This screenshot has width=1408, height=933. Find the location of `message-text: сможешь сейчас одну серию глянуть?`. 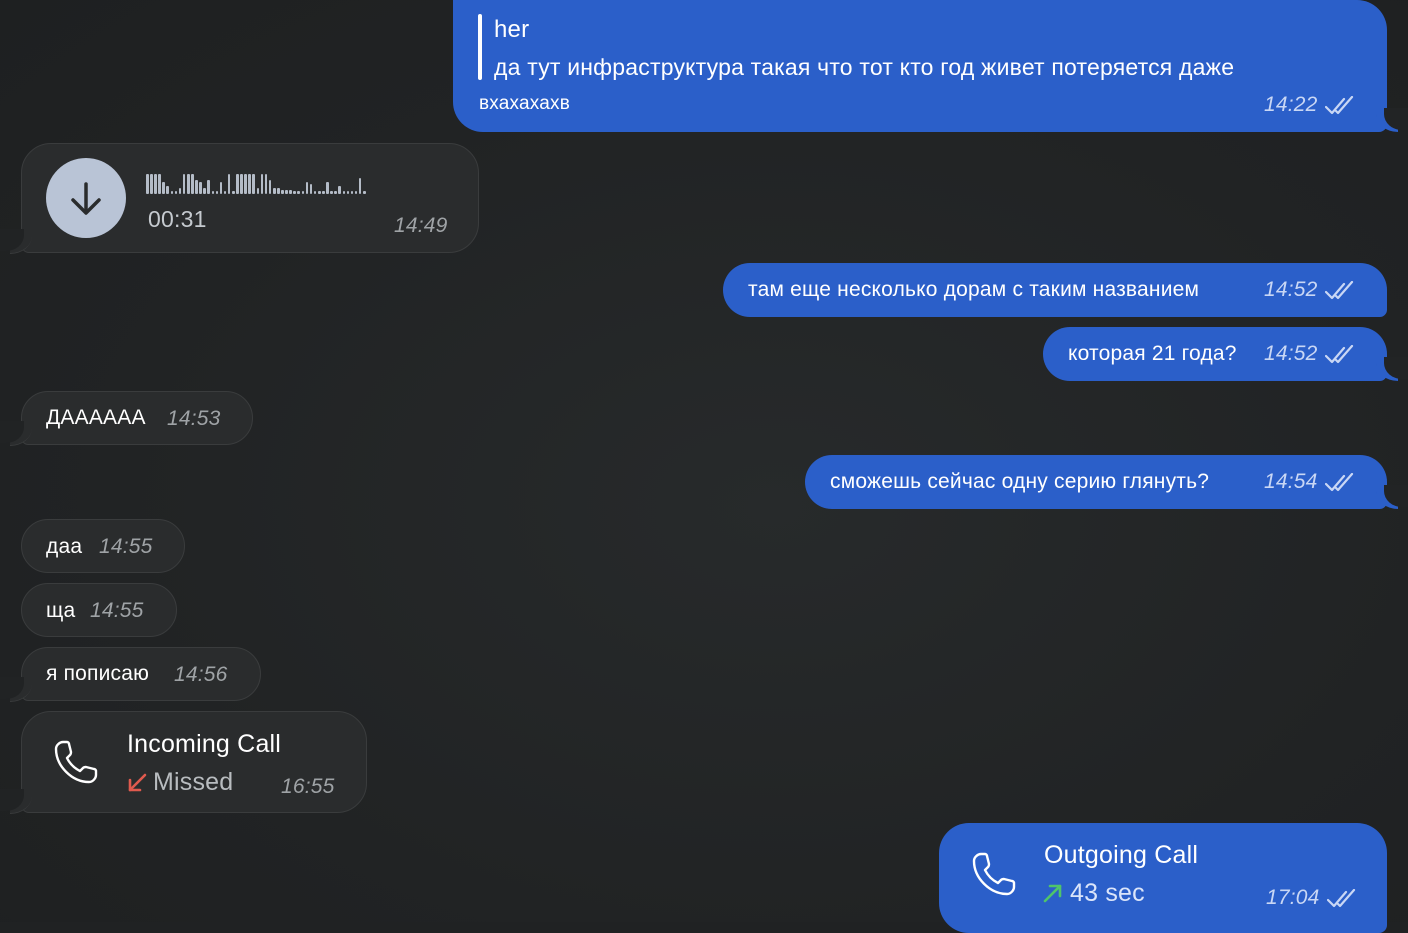

message-text: сможешь сейчас одну серию глянуть? is located at coordinates (1020, 481).